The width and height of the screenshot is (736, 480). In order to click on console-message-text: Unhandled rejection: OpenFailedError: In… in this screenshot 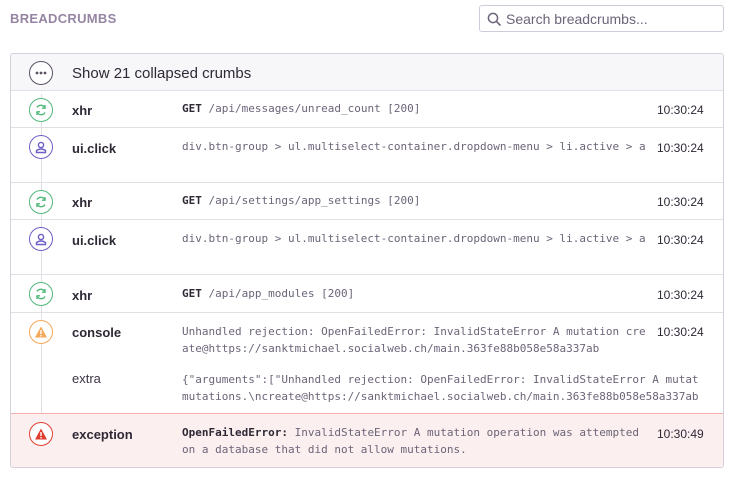, I will do `click(414, 340)`.